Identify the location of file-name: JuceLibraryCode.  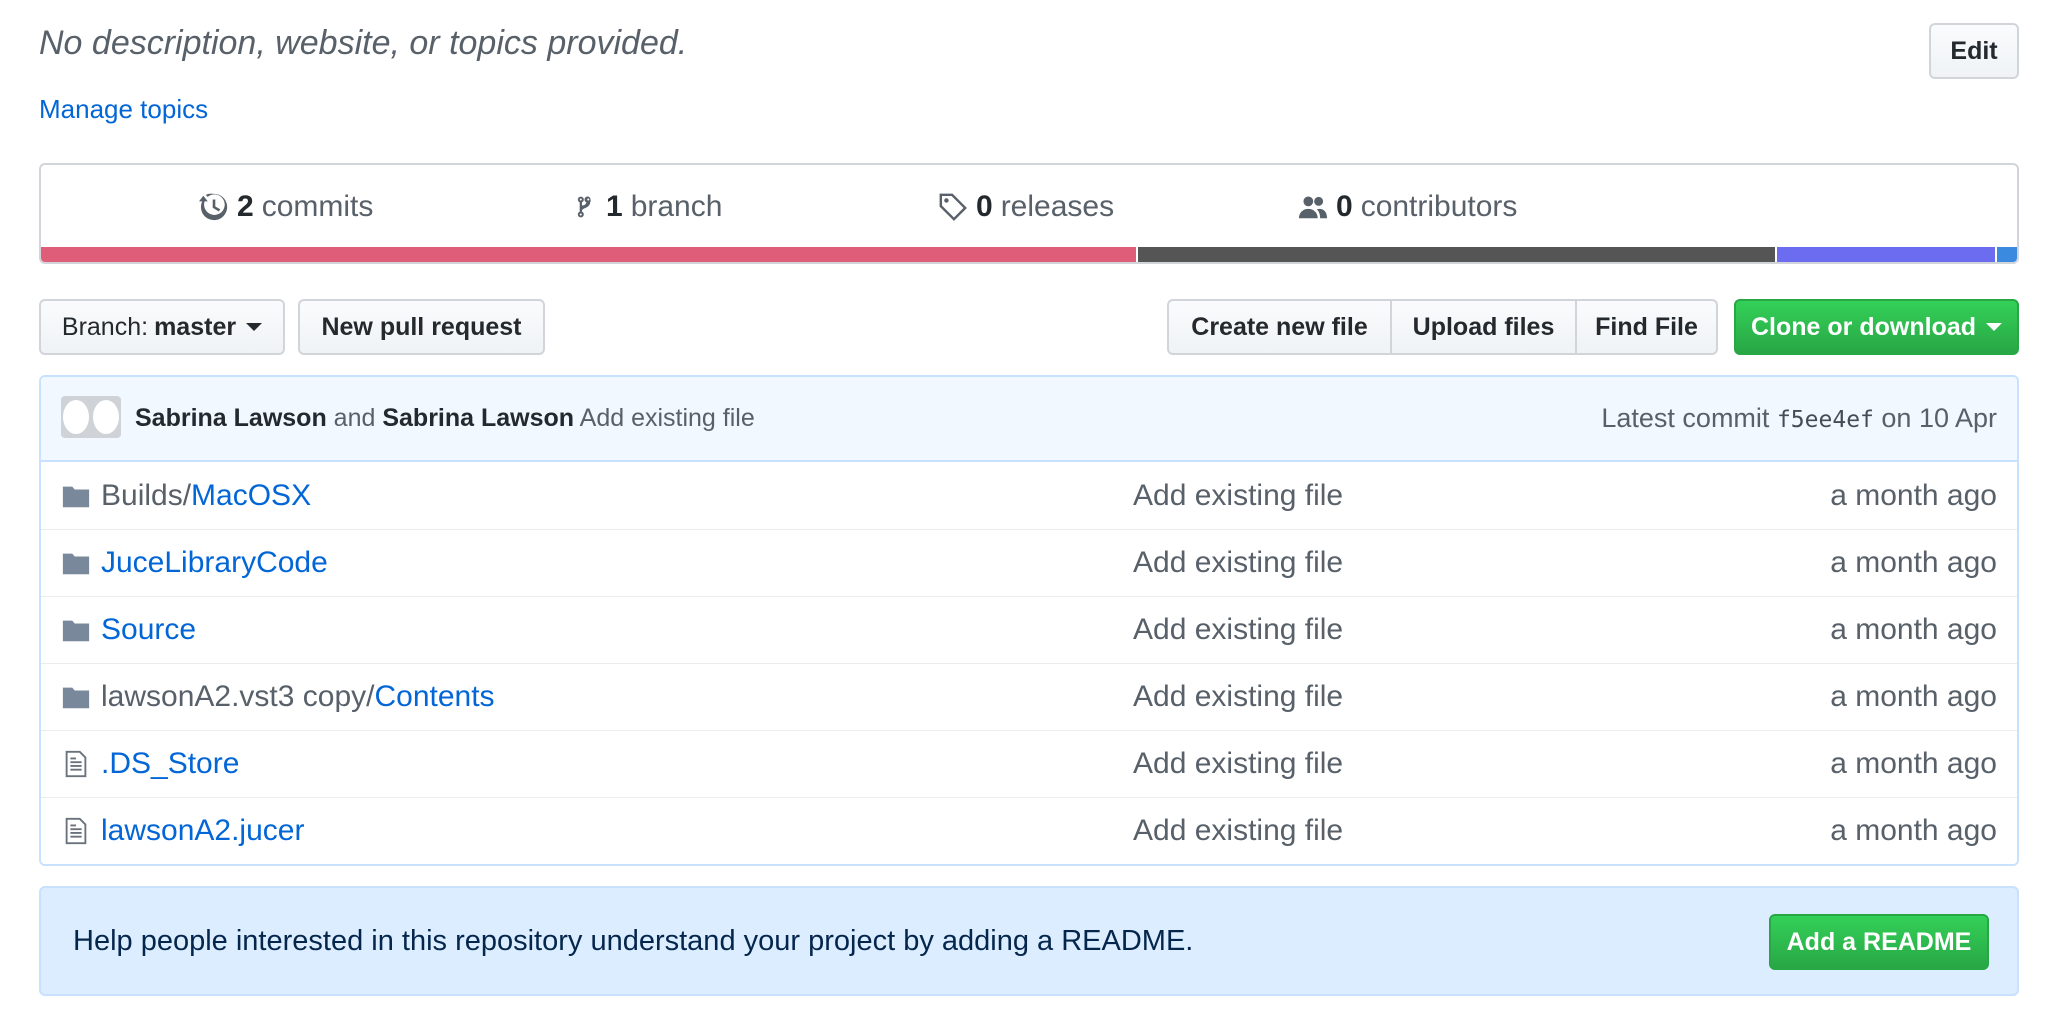
(214, 563).